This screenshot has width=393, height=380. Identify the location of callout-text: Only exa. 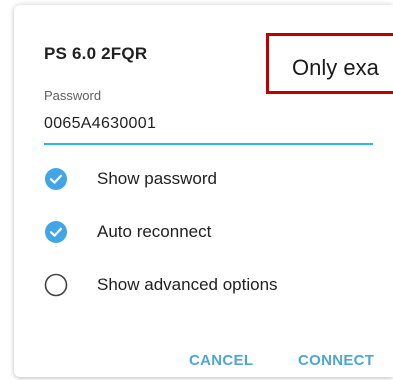
(335, 67).